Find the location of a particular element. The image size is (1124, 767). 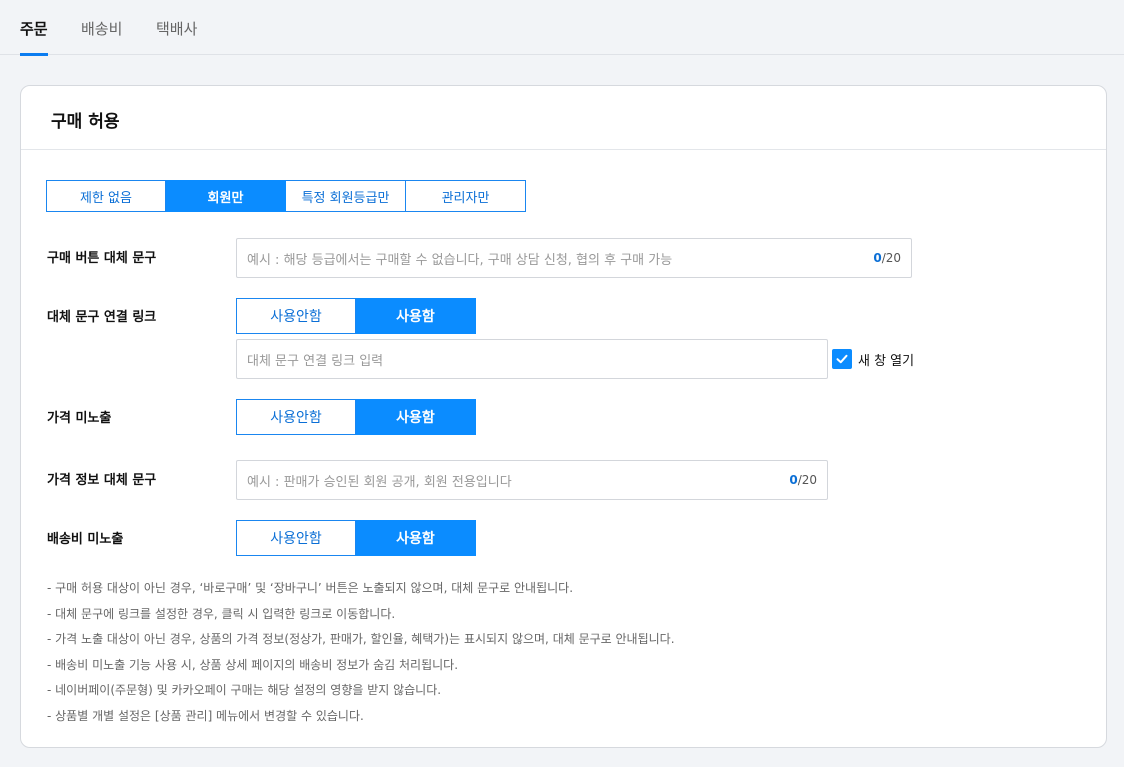

note-item: - 상품별 개별 설정은 [상품 관리] 메뉴에서 변경할 수 있습니다. is located at coordinates (205, 715).